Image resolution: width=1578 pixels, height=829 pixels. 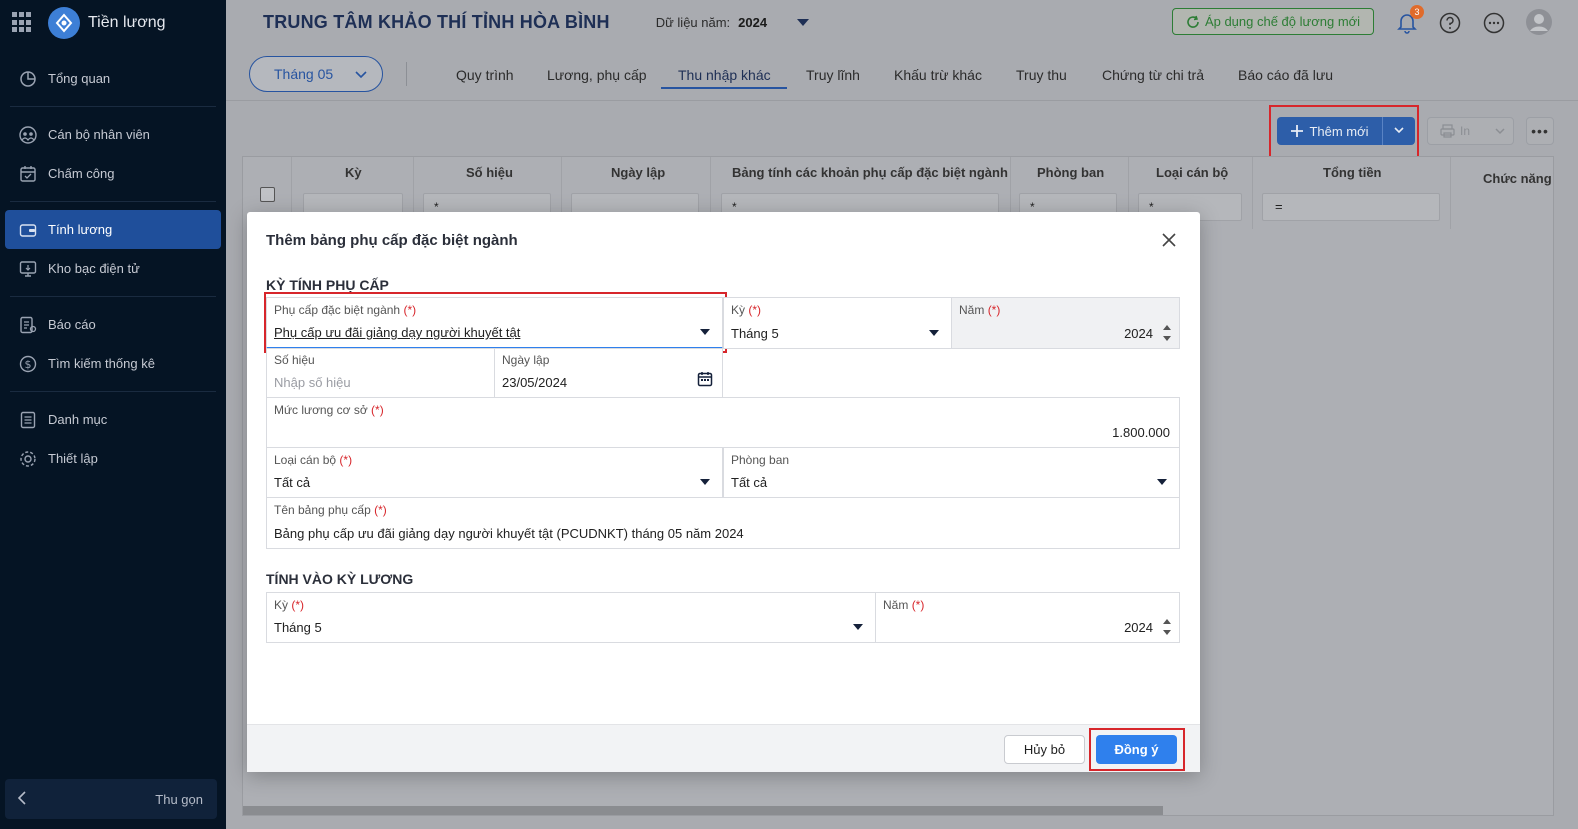 What do you see at coordinates (1169, 240) in the screenshot?
I see `close-icon` at bounding box center [1169, 240].